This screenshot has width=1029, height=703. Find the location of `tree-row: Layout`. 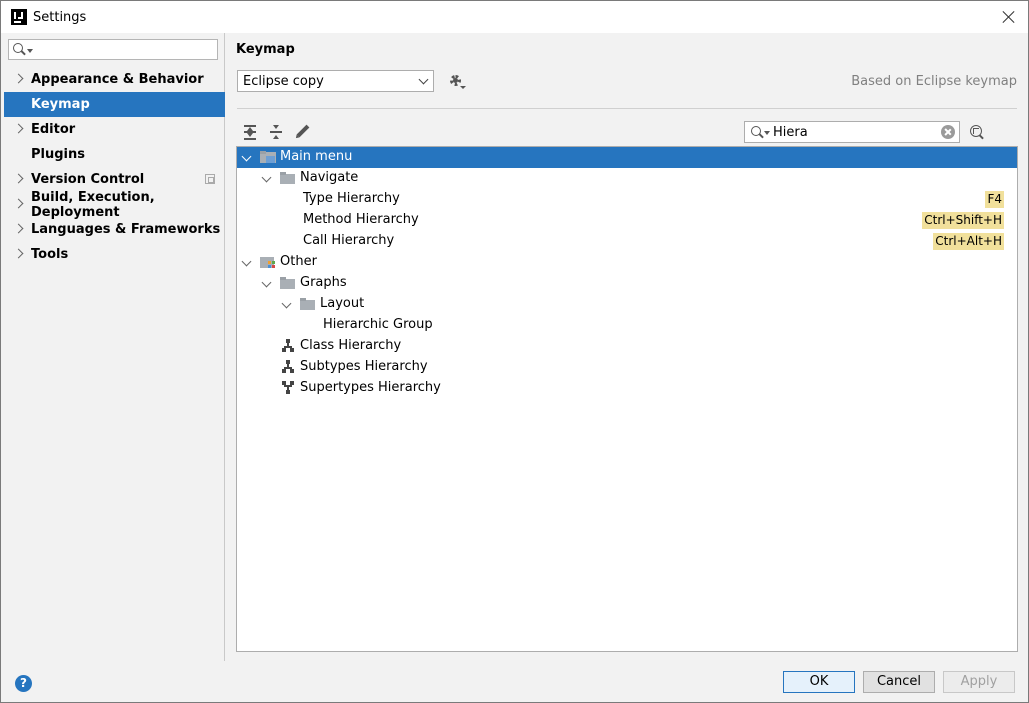

tree-row: Layout is located at coordinates (627, 304).